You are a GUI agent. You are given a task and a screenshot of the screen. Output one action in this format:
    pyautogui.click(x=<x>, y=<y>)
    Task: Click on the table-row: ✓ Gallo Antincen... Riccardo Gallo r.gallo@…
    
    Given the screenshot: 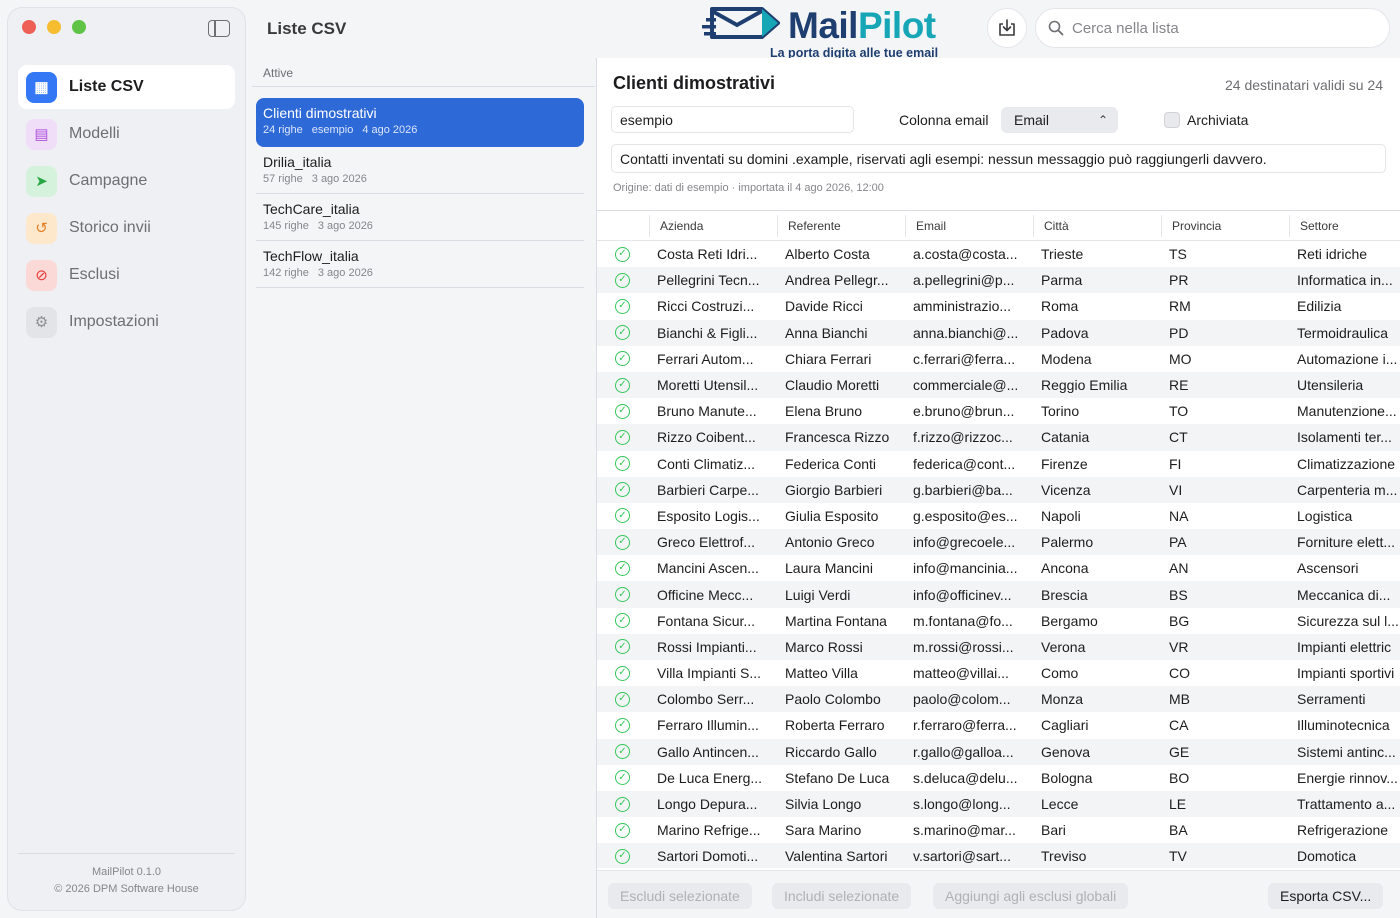 What is the action you would take?
    pyautogui.click(x=998, y=751)
    